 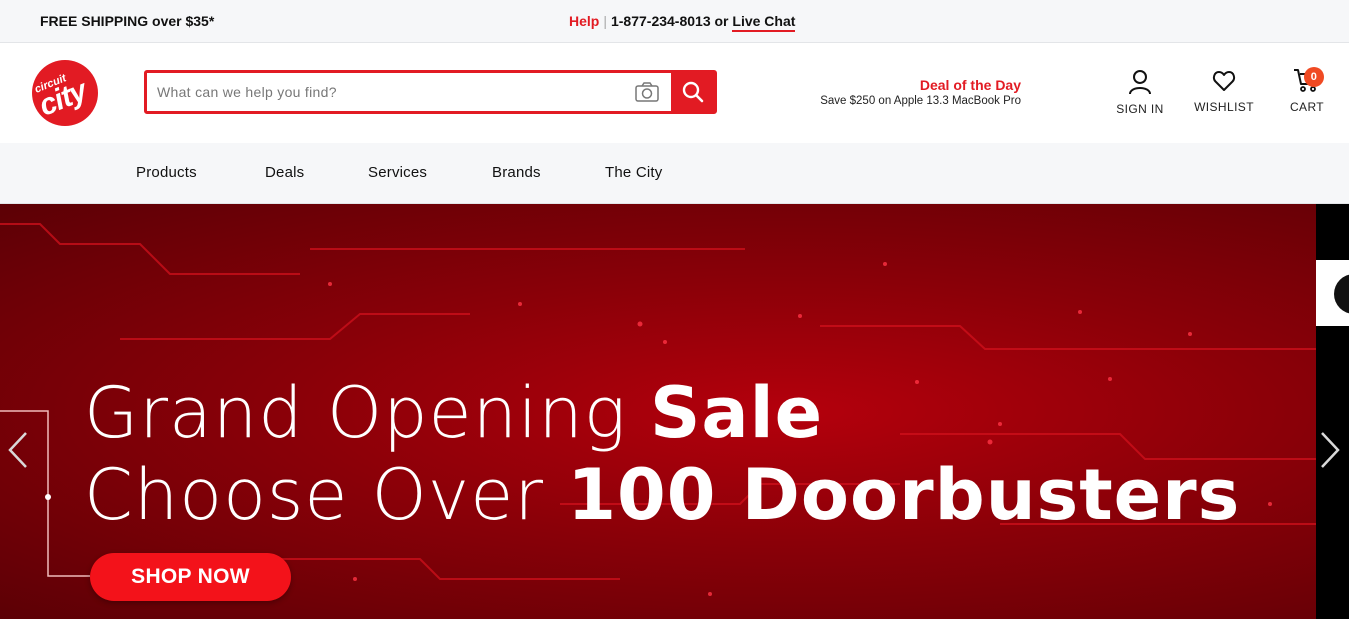 I want to click on search-input, so click(x=387, y=92).